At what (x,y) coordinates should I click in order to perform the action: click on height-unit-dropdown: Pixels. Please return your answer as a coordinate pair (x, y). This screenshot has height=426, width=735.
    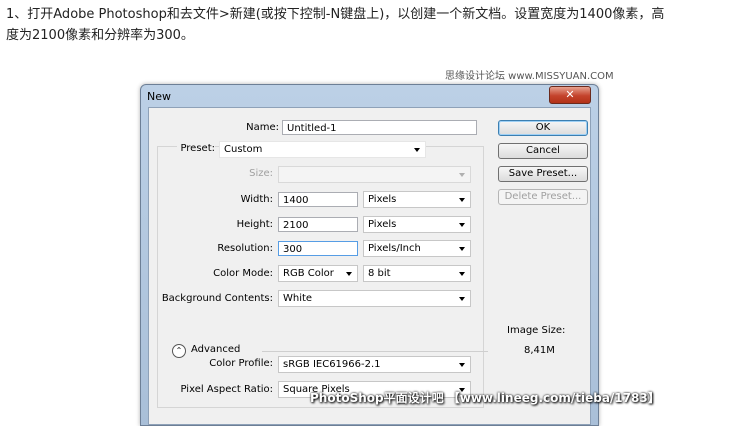
    Looking at the image, I should click on (417, 224).